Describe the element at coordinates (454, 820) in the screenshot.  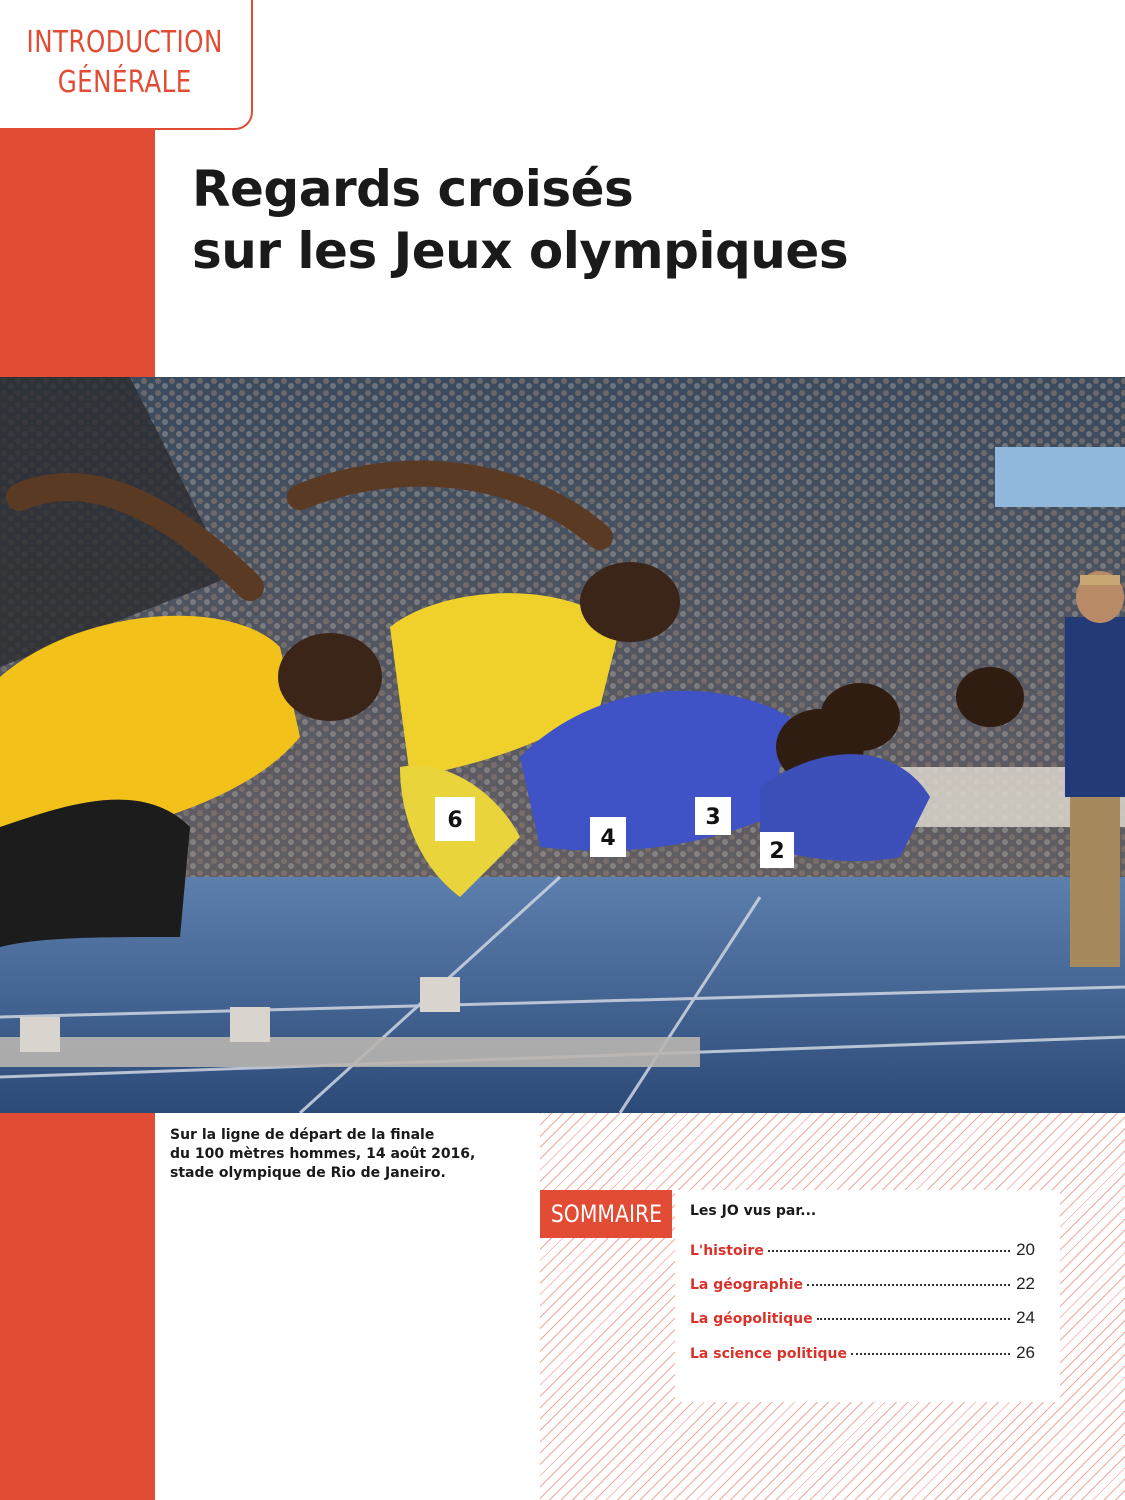
I see `bib-6: 6` at that location.